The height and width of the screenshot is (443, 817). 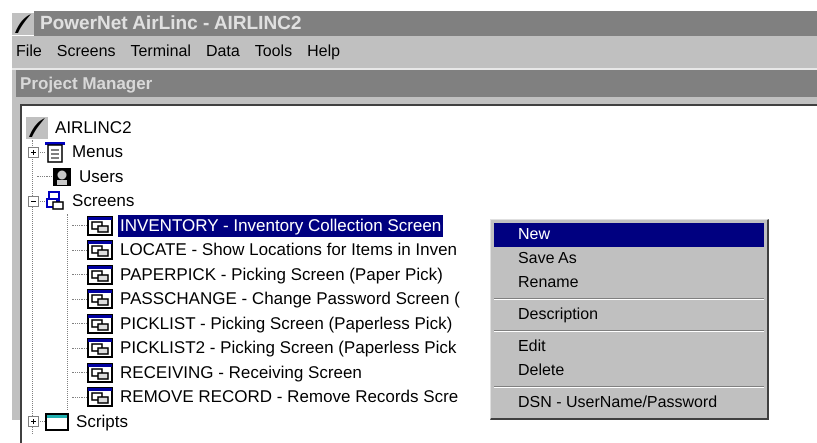 I want to click on menu-item: File, so click(x=29, y=52).